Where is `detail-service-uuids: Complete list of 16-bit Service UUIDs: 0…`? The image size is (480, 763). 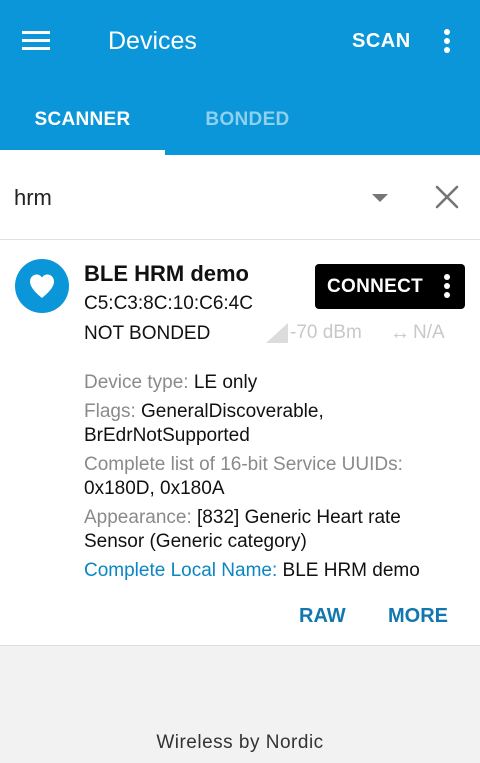
detail-service-uuids: Complete list of 16-bit Service UUIDs: 0… is located at coordinates (274, 477).